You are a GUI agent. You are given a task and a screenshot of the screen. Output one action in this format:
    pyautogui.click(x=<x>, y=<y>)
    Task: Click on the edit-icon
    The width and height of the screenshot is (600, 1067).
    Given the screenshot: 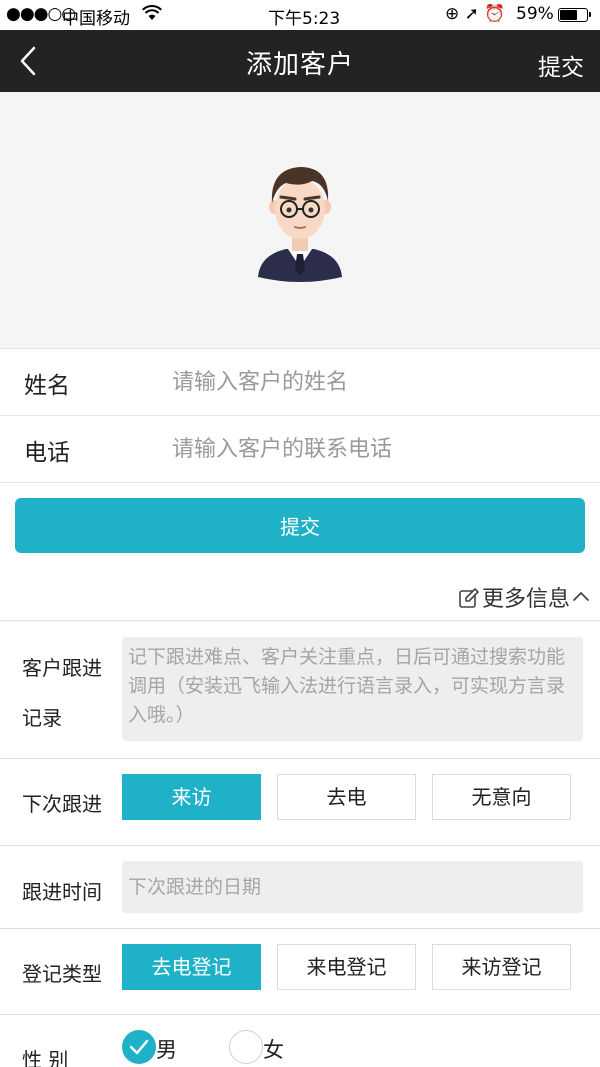 What is the action you would take?
    pyautogui.click(x=469, y=598)
    